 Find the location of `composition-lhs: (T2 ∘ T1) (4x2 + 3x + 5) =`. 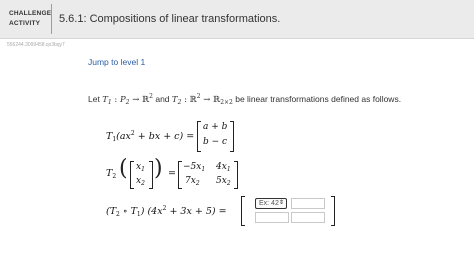

composition-lhs: (T2 ∘ T1) (4x2 + 3x + 5) = is located at coordinates (166, 211).